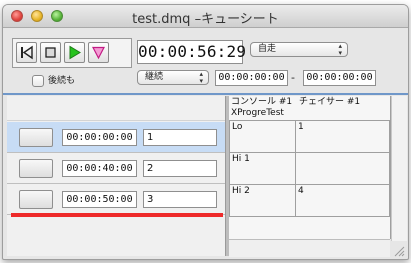  I want to click on cue-time-field: 00:00:40:00, so click(99, 168).